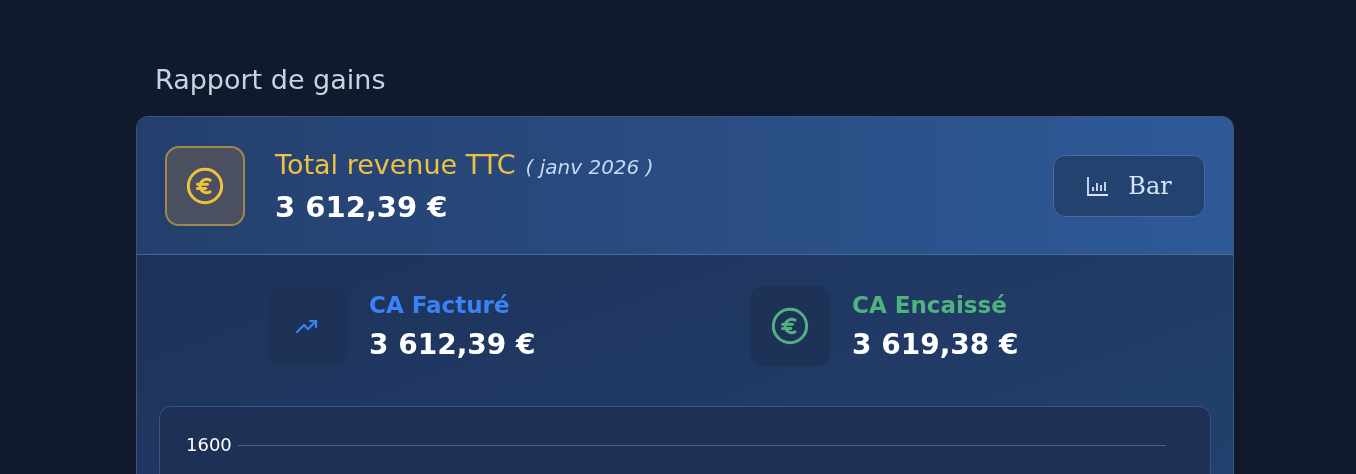  I want to click on chart-type-button: Bar, so click(1129, 185).